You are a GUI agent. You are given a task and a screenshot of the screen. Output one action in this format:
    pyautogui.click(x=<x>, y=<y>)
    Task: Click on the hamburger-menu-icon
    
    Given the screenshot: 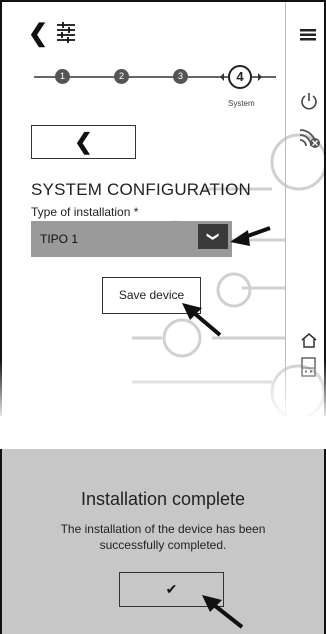 What is the action you would take?
    pyautogui.click(x=308, y=35)
    